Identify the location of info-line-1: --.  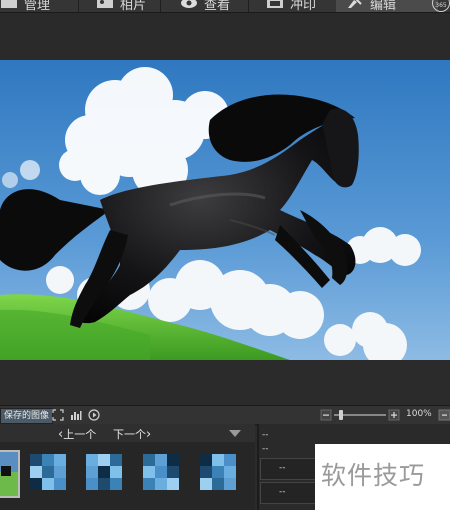
(265, 435).